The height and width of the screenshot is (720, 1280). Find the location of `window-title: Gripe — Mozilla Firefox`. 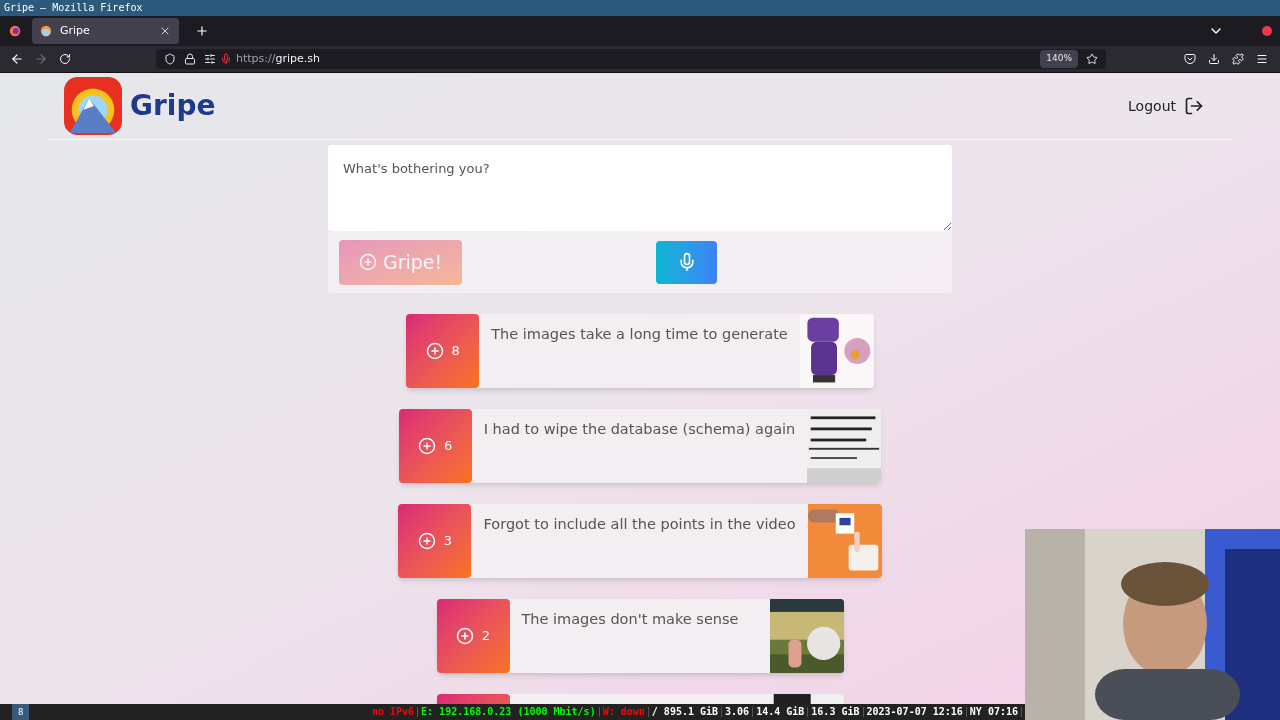

window-title: Gripe — Mozilla Firefox is located at coordinates (73, 8).